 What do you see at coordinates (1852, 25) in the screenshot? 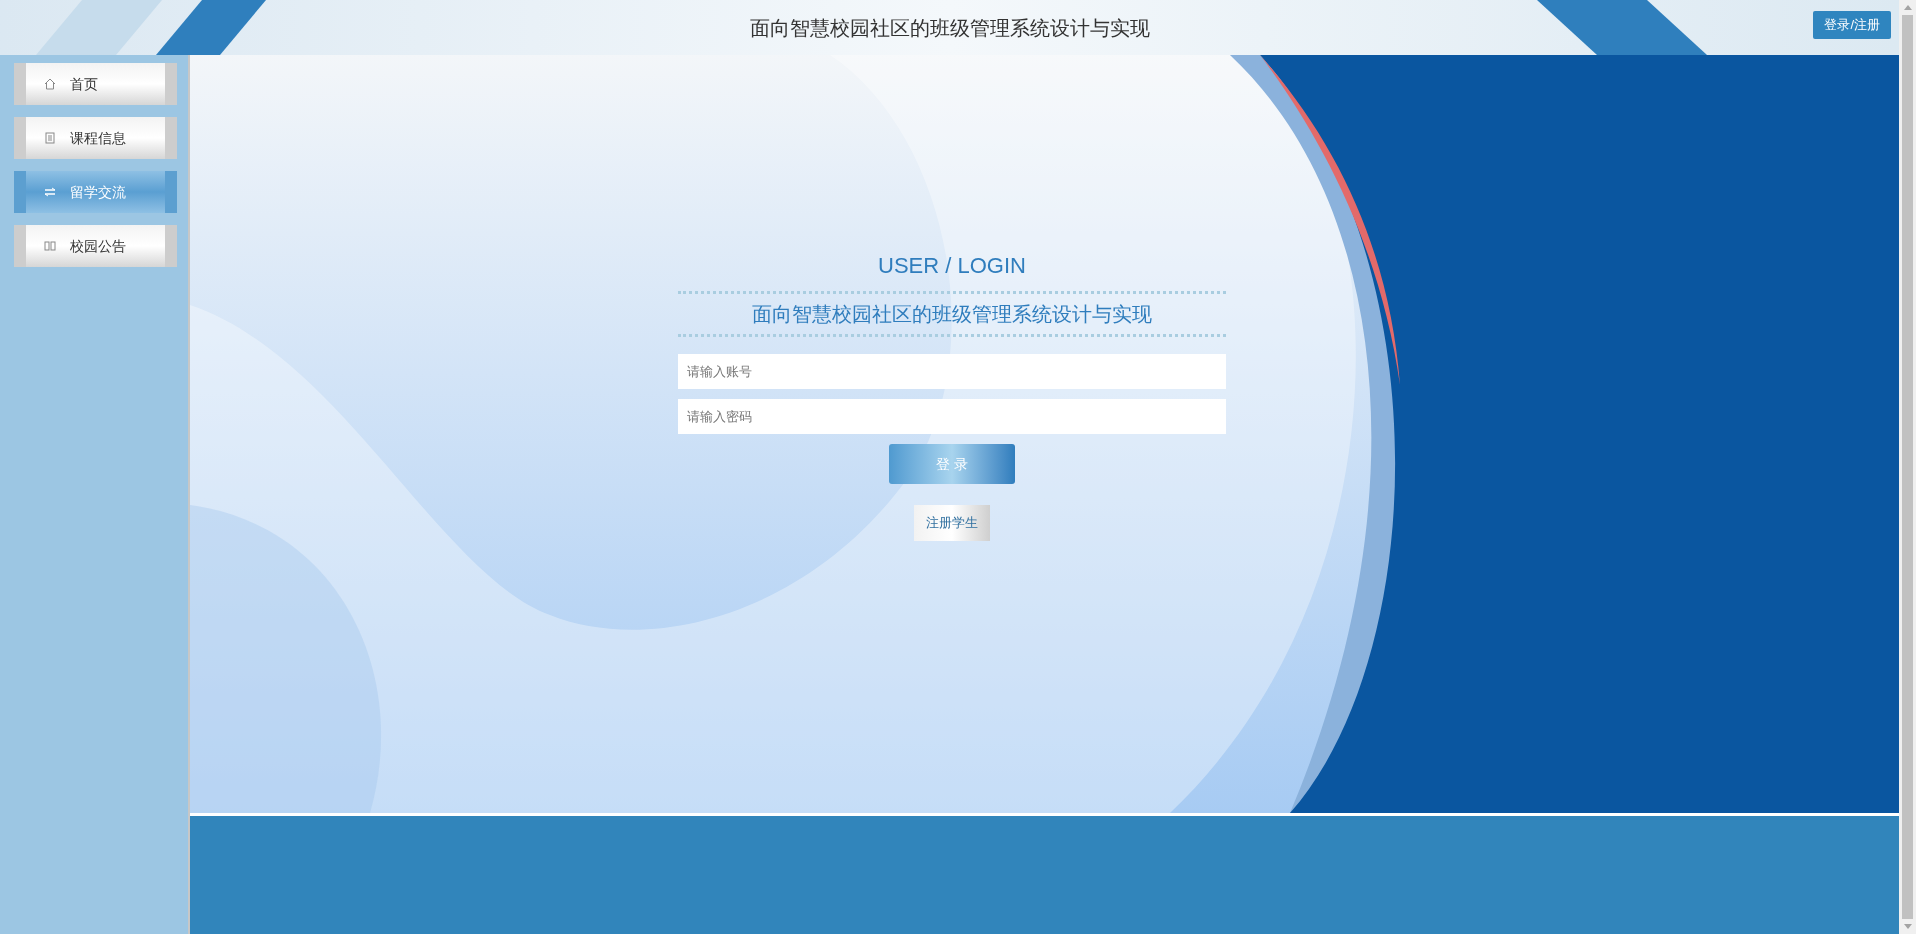
I see `login-register-button: 登录/注册` at bounding box center [1852, 25].